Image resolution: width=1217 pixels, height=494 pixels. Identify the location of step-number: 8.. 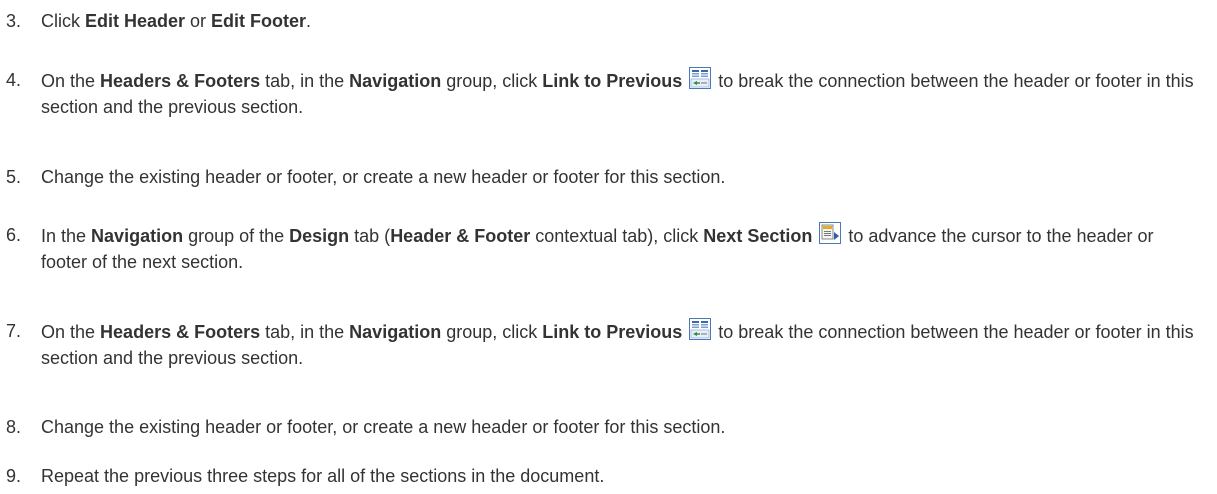
(14, 427).